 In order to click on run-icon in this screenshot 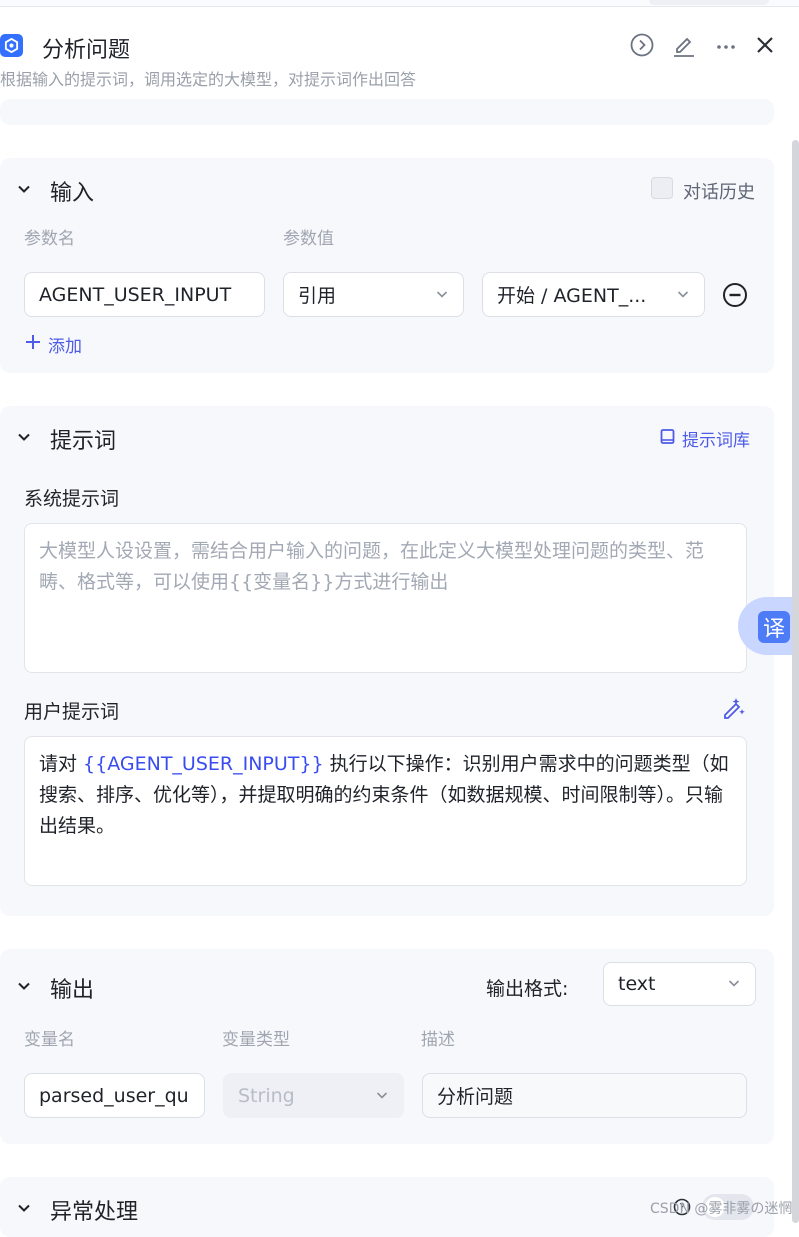, I will do `click(642, 45)`.